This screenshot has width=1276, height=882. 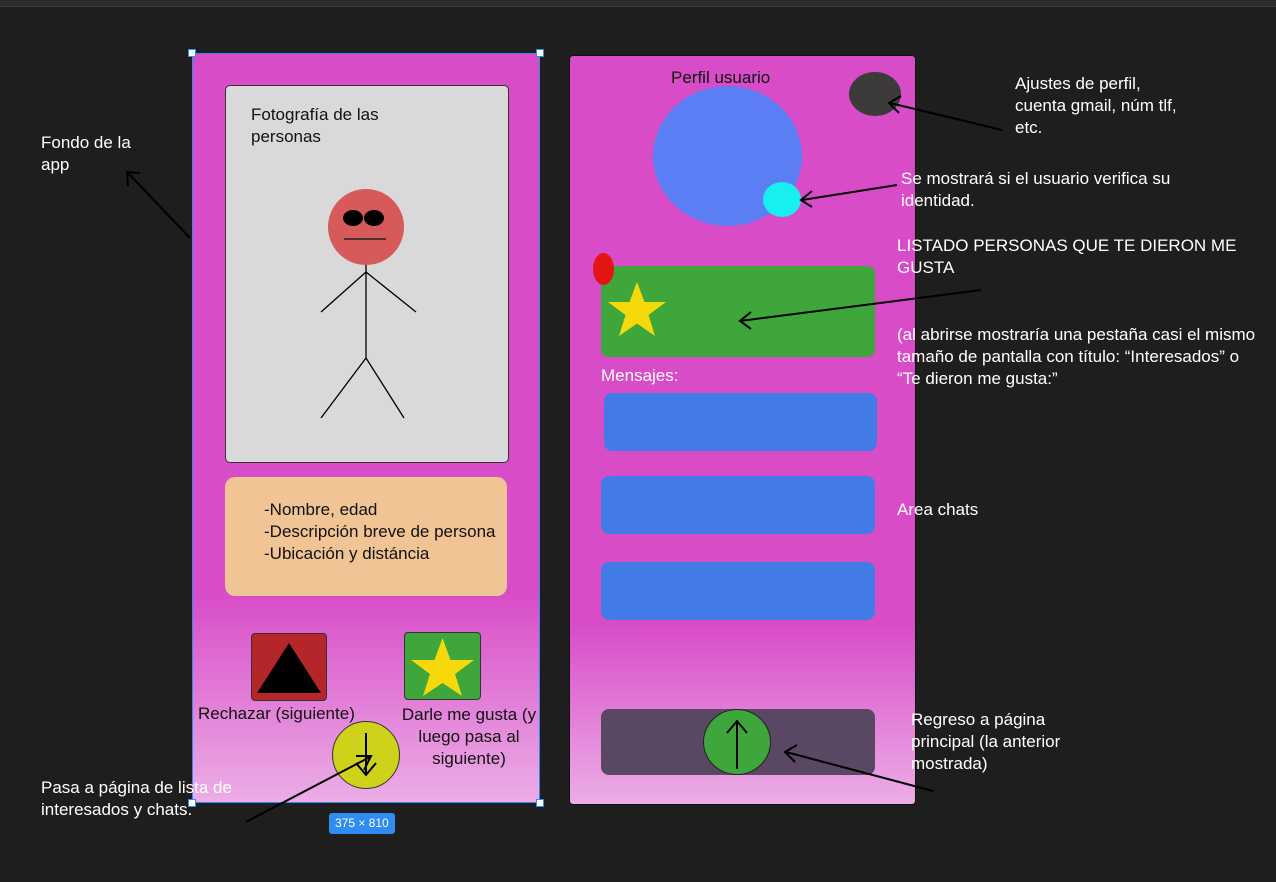 What do you see at coordinates (782, 199) in the screenshot?
I see `verified-badge` at bounding box center [782, 199].